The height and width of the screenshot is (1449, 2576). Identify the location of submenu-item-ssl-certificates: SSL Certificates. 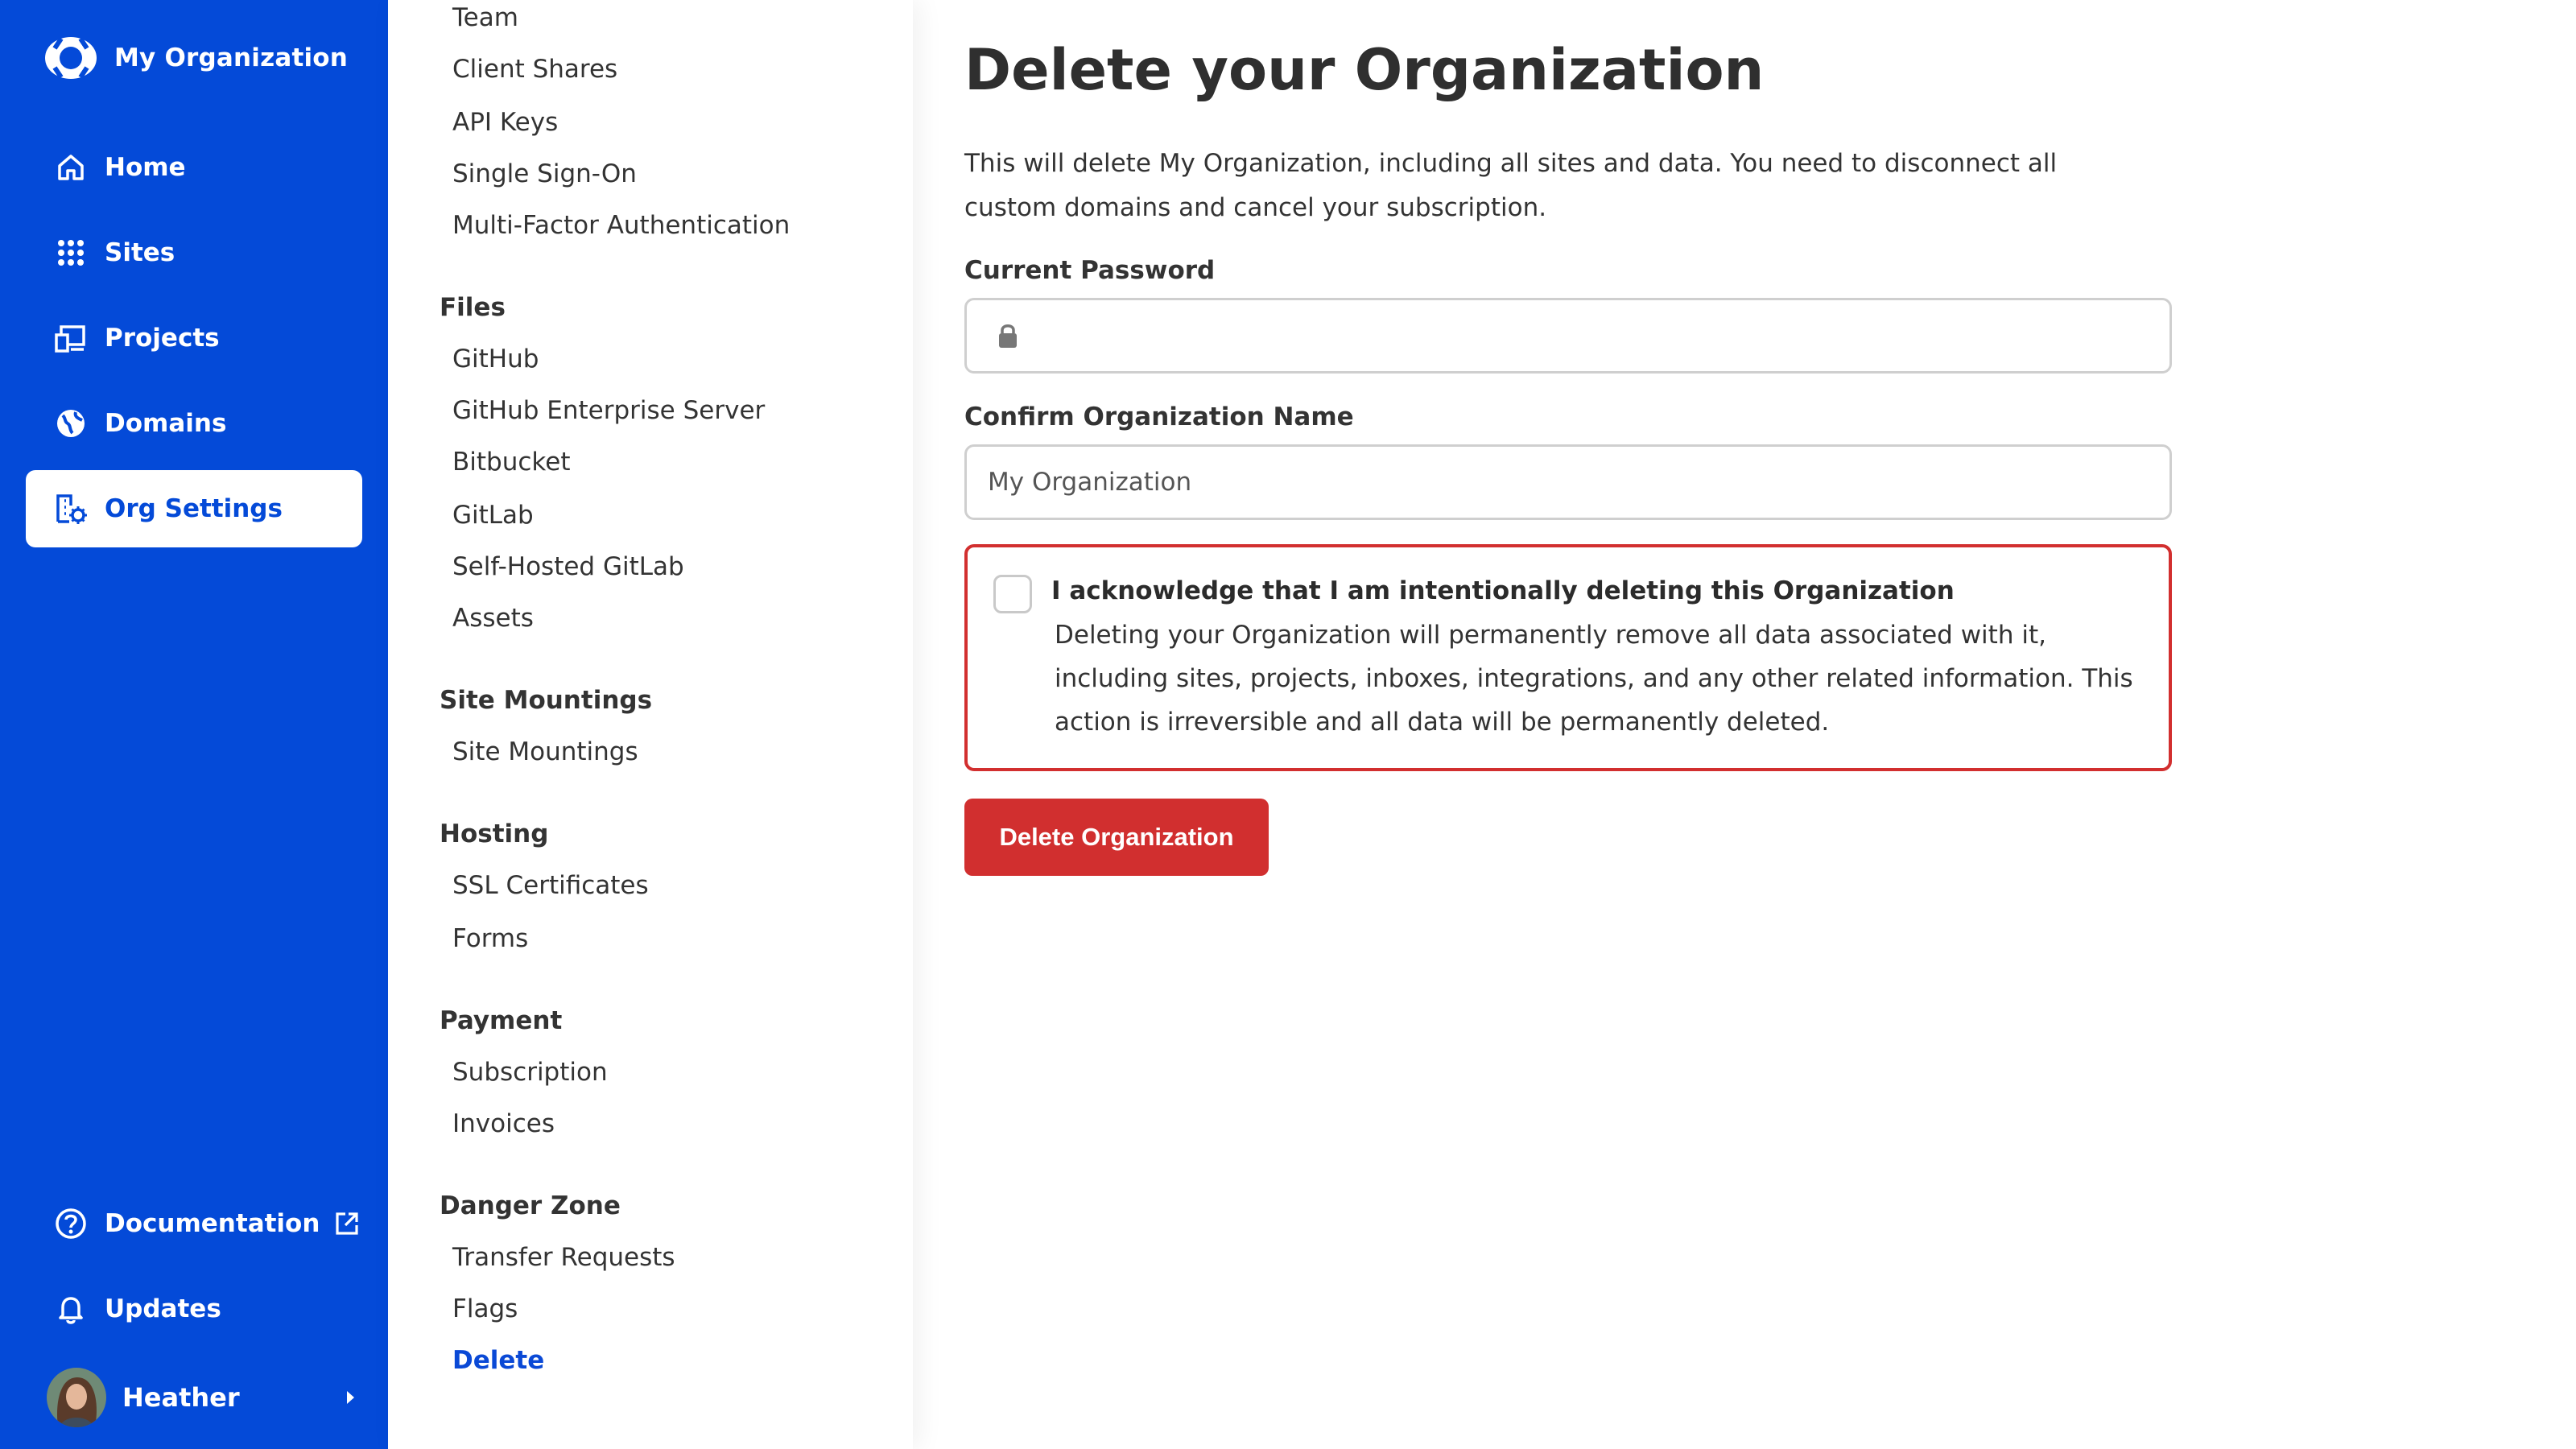
(550, 885).